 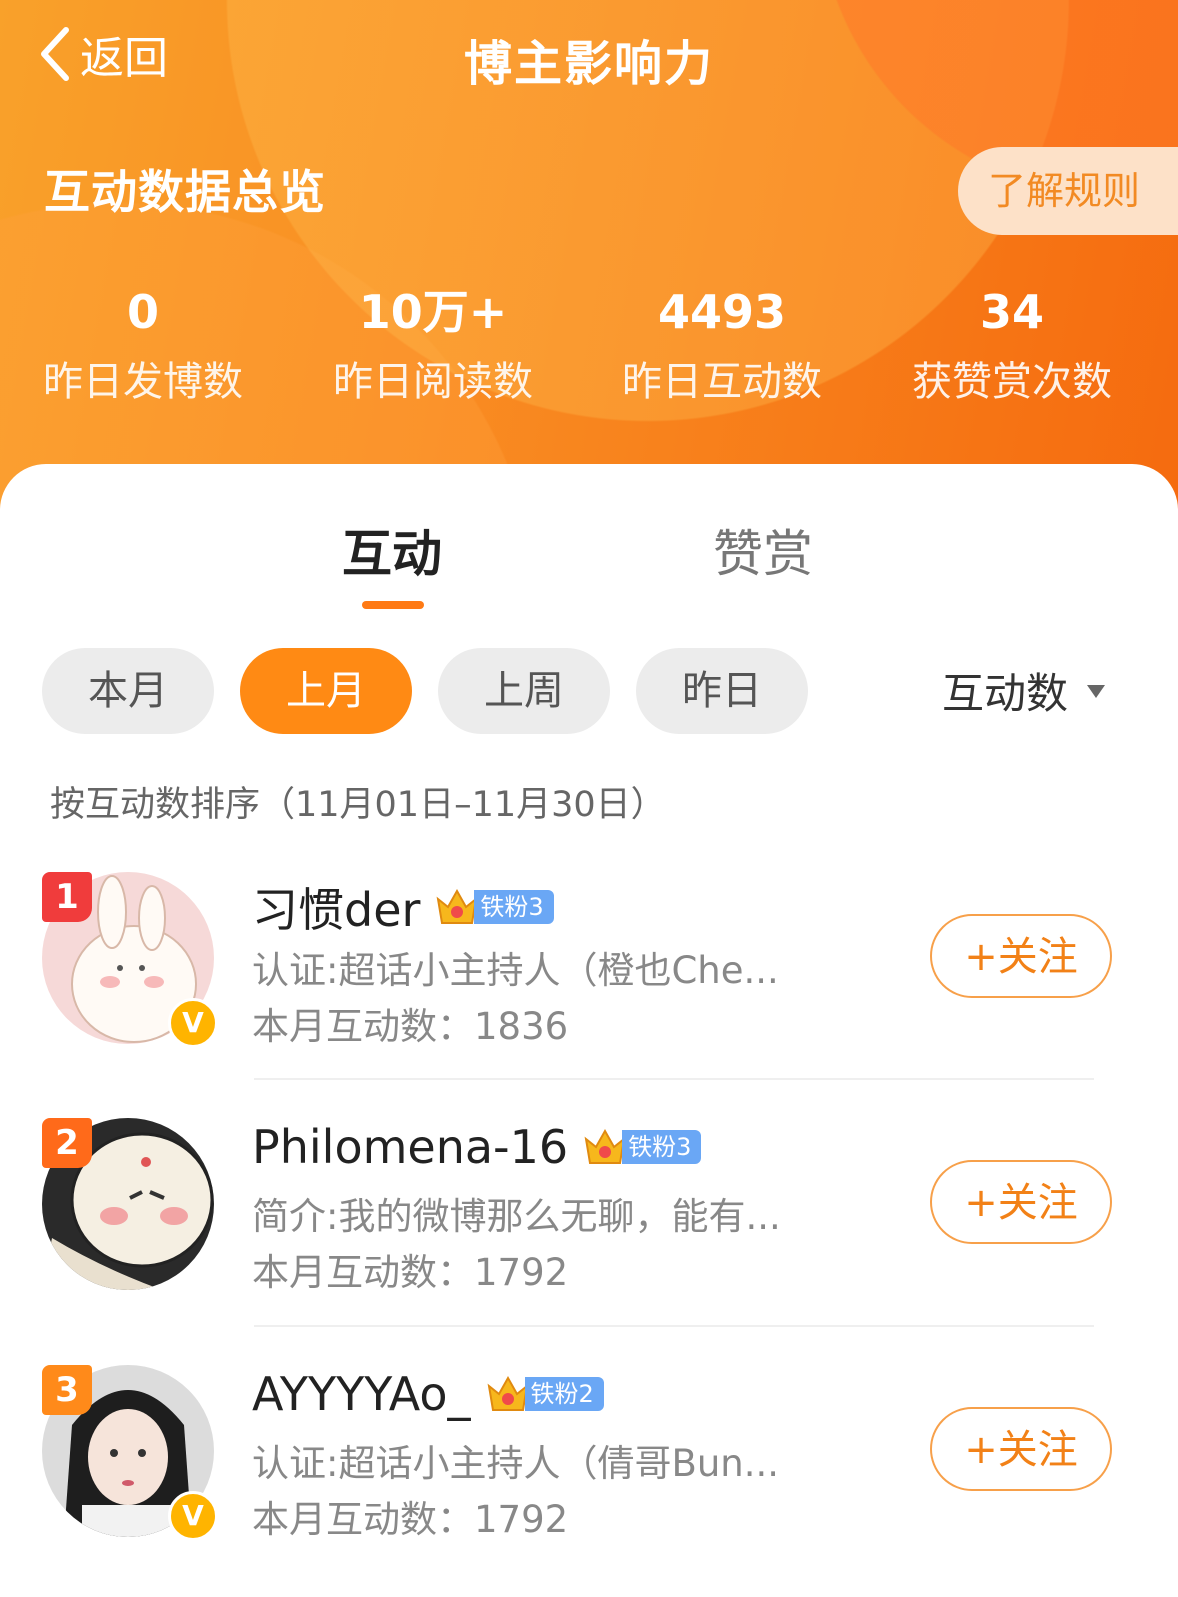 What do you see at coordinates (143, 347) in the screenshot?
I see `stat-posts: 0 昨日发博数` at bounding box center [143, 347].